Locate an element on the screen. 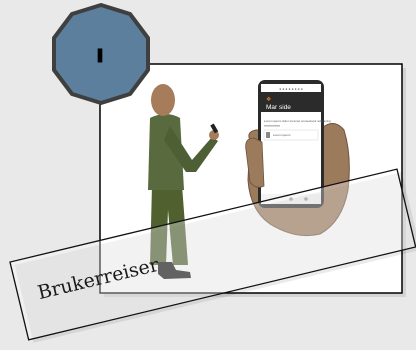 The height and width of the screenshot is (350, 416). badge: ❚ is located at coordinates (101, 54).